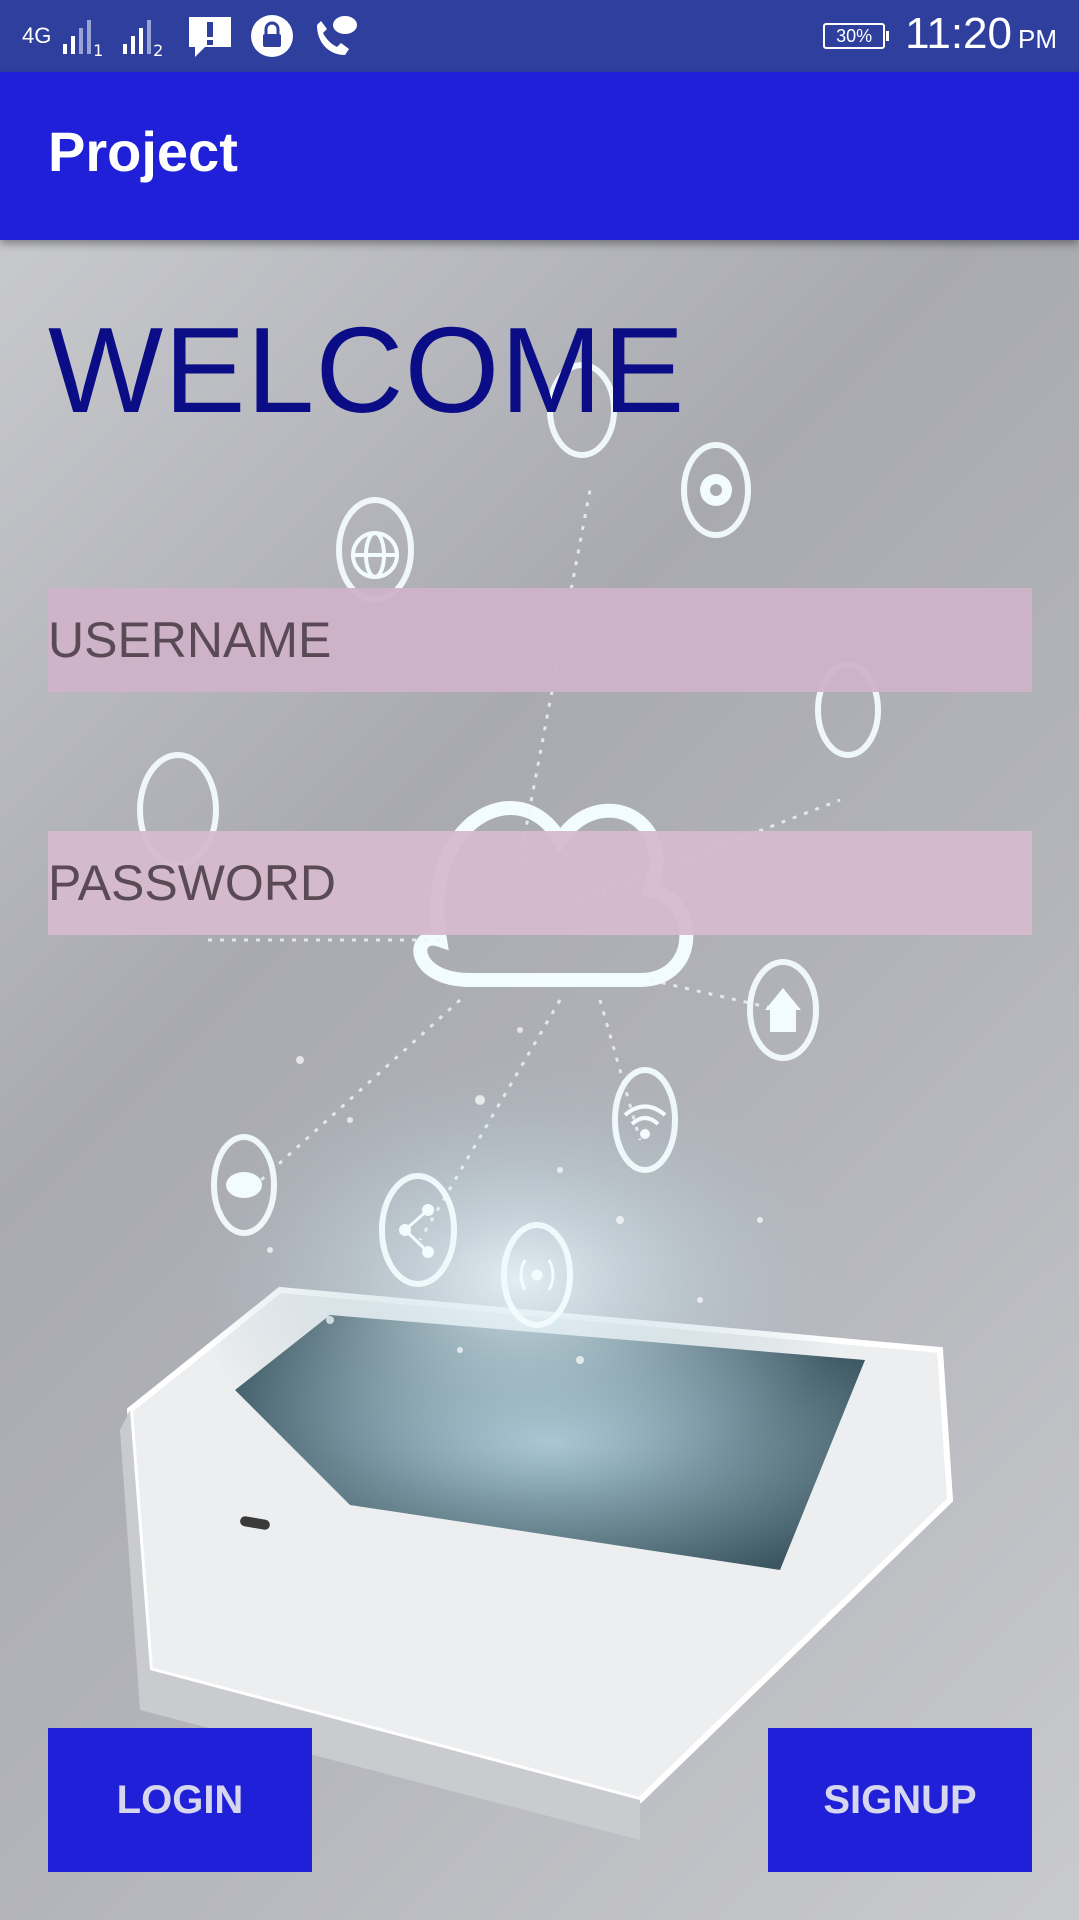 The image size is (1079, 1920). What do you see at coordinates (856, 36) in the screenshot?
I see `battery-icon: 30%` at bounding box center [856, 36].